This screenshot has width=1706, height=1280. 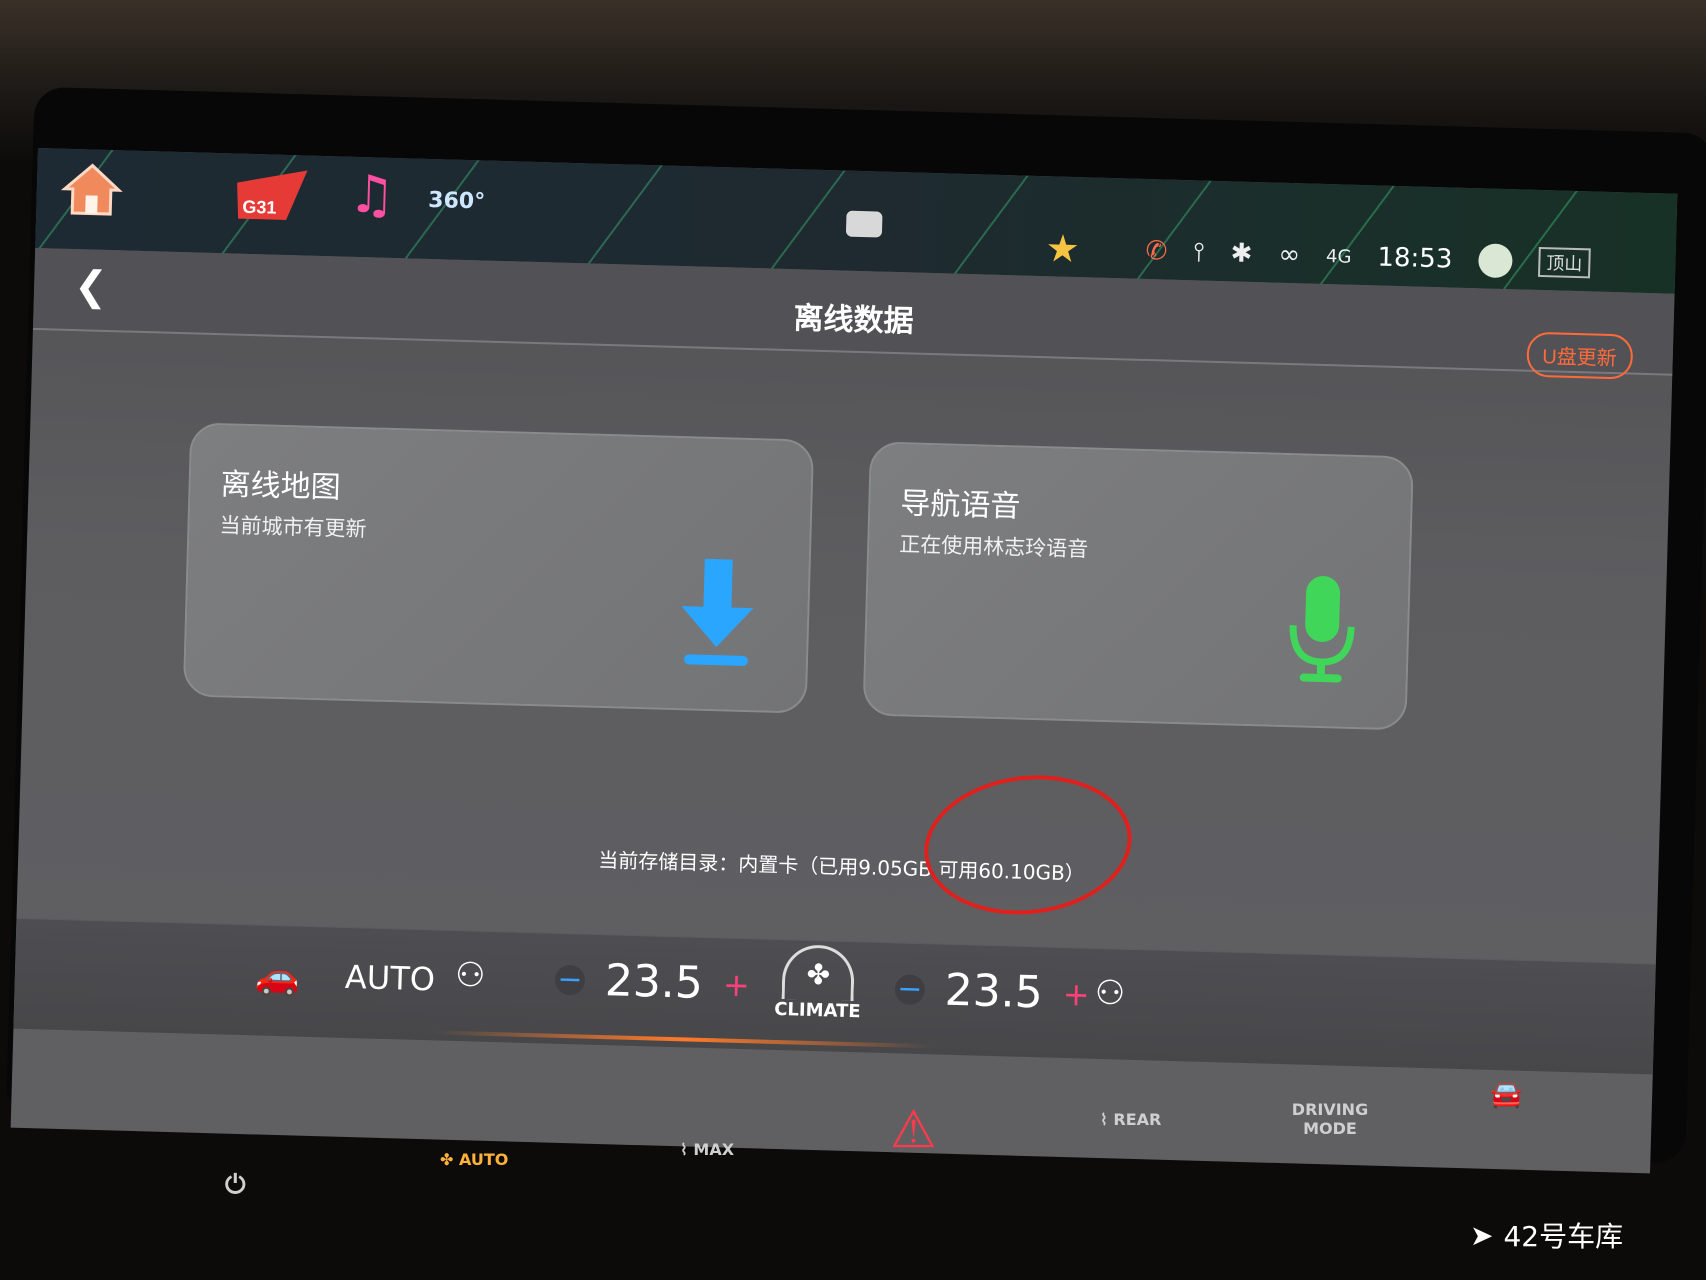 I want to click on drag-handle, so click(x=864, y=224).